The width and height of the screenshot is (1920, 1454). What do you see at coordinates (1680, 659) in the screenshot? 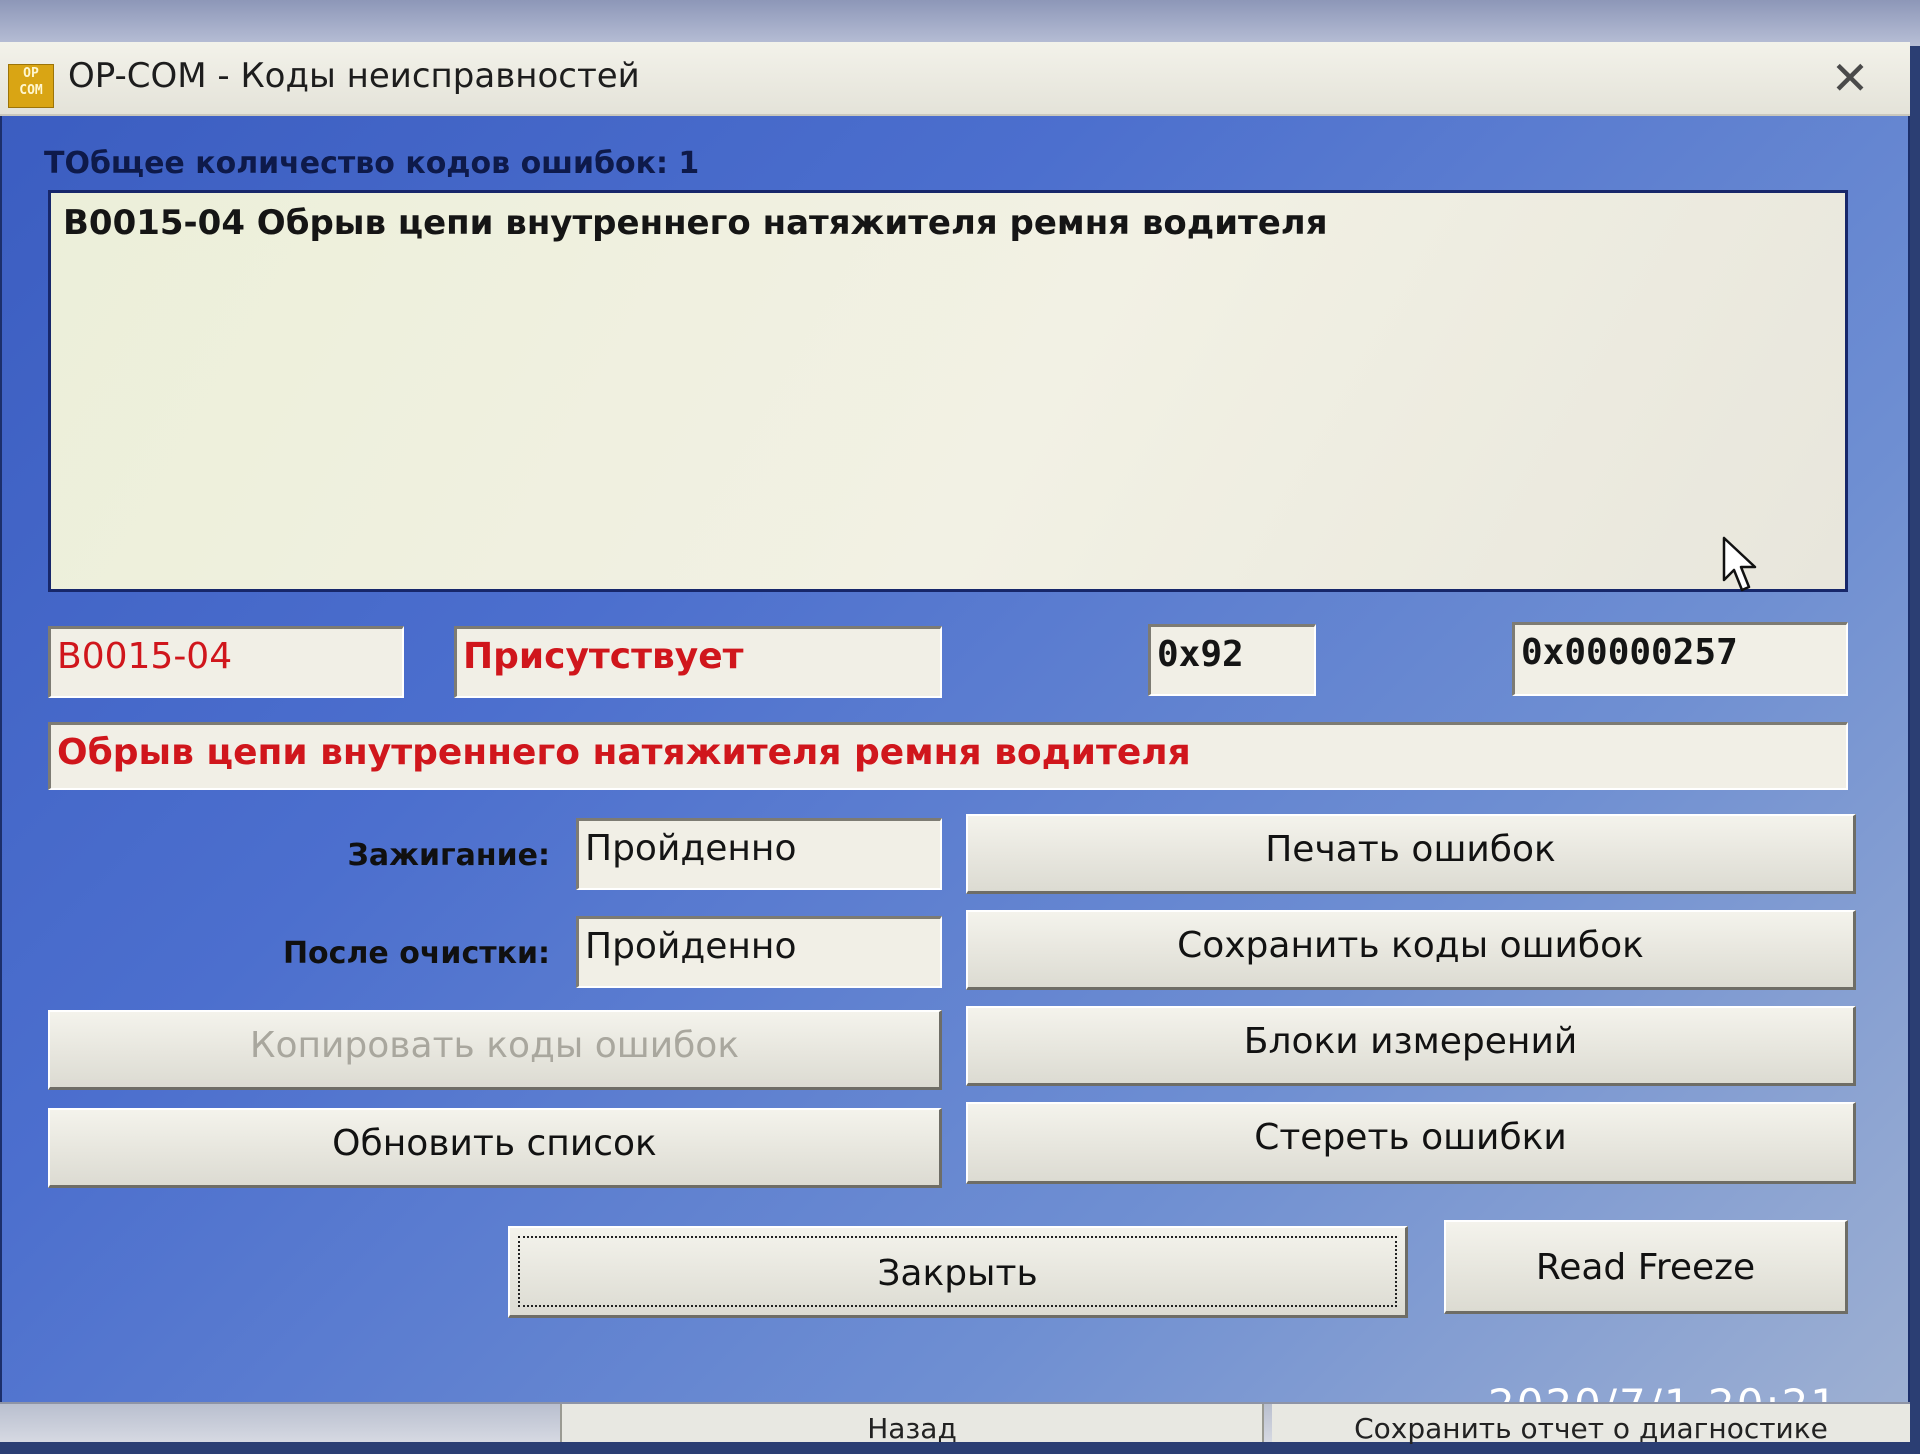
I see `hex-code-field: 0x00000257` at bounding box center [1680, 659].